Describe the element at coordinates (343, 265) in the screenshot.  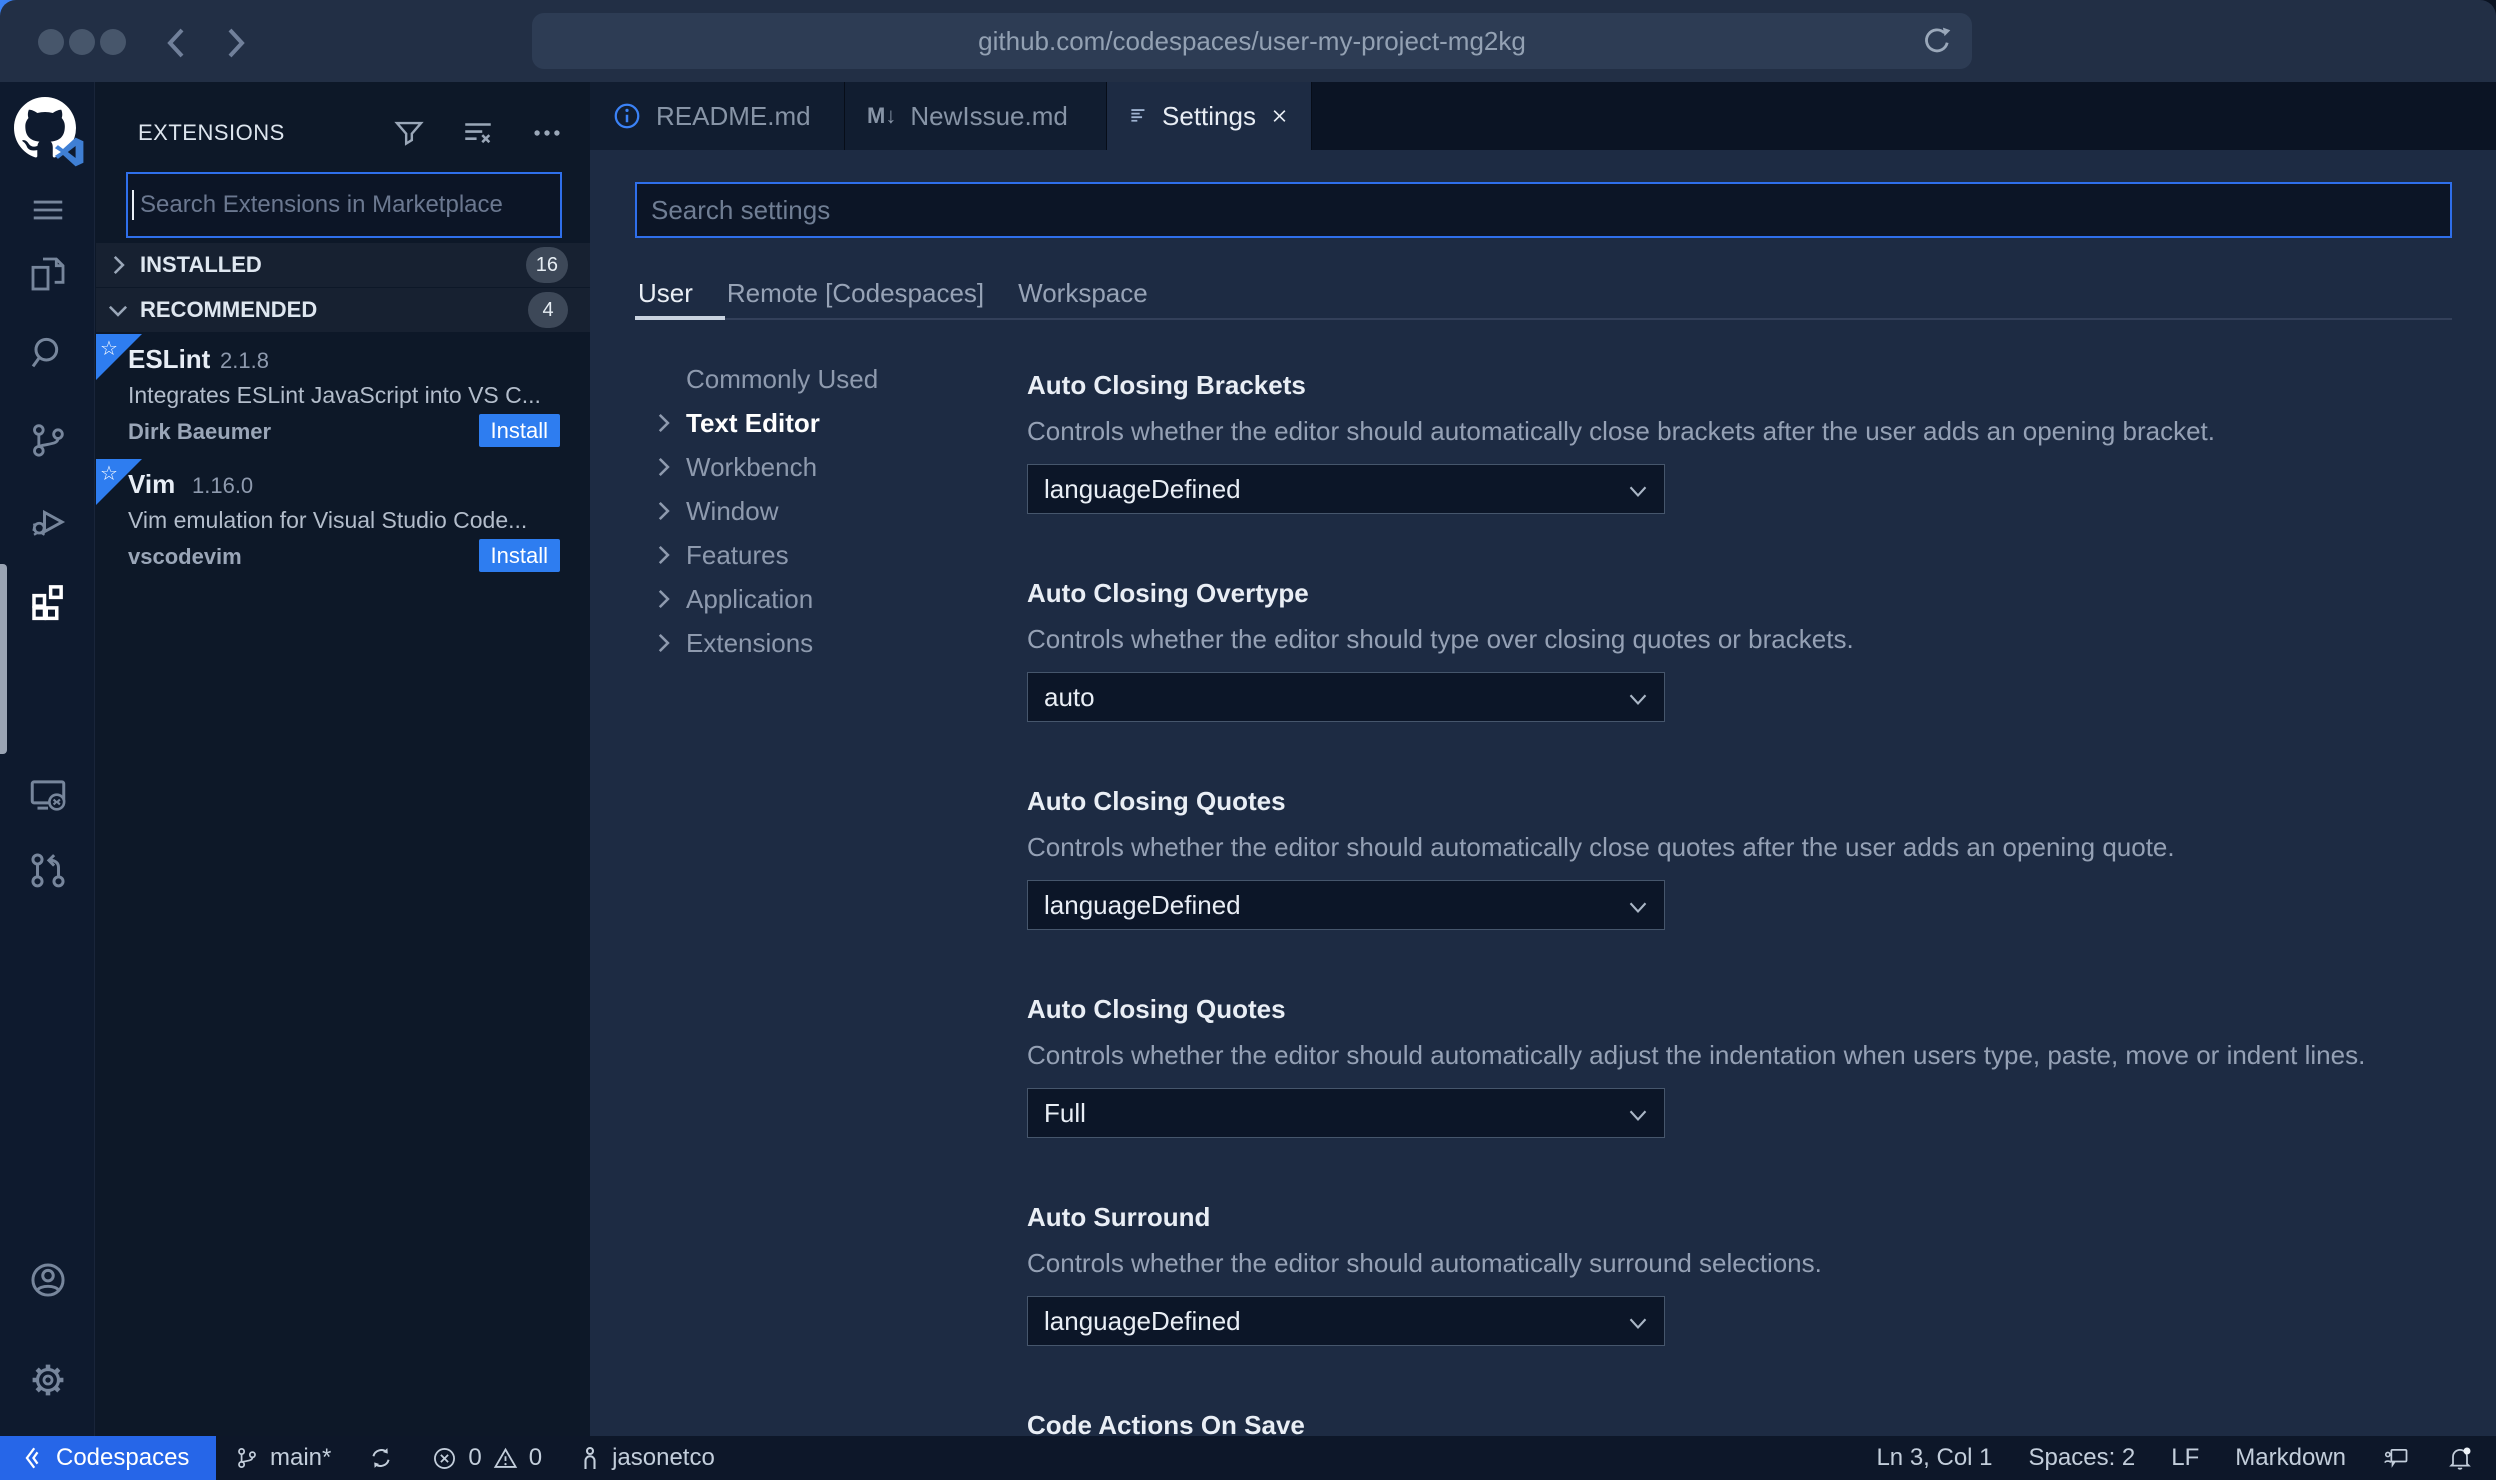
I see `section-installed: INSTALLED 16` at that location.